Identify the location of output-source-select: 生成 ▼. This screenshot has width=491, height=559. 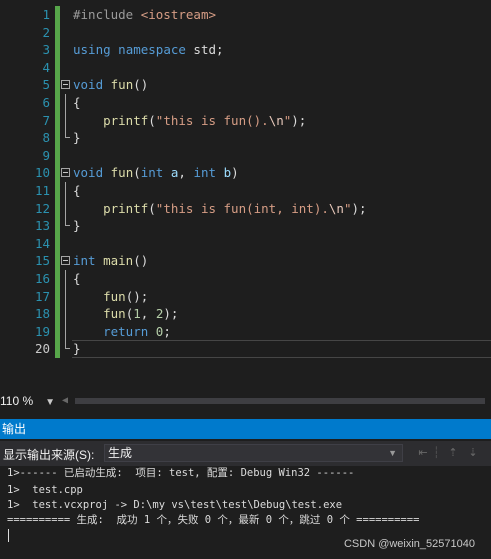
(253, 453).